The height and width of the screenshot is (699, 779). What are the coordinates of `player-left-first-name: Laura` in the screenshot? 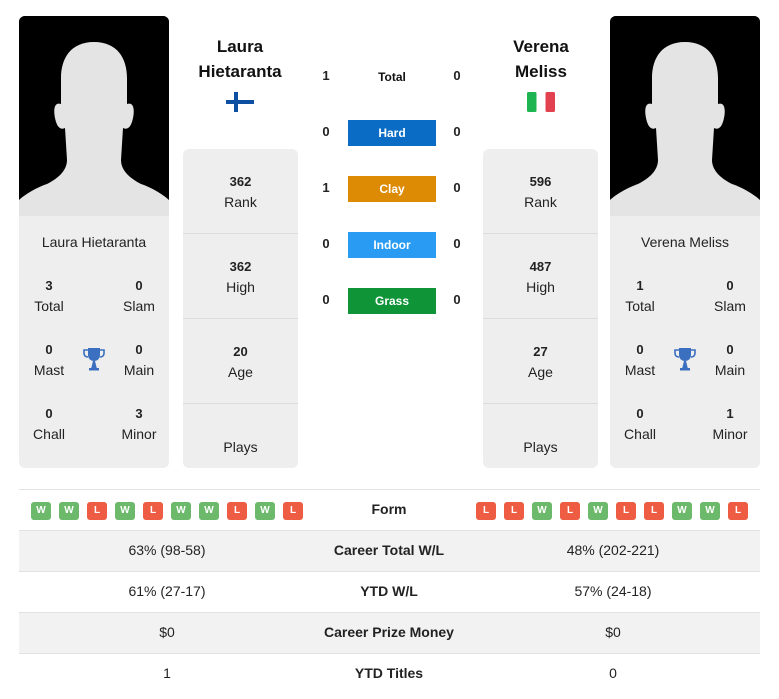 It's located at (240, 46).